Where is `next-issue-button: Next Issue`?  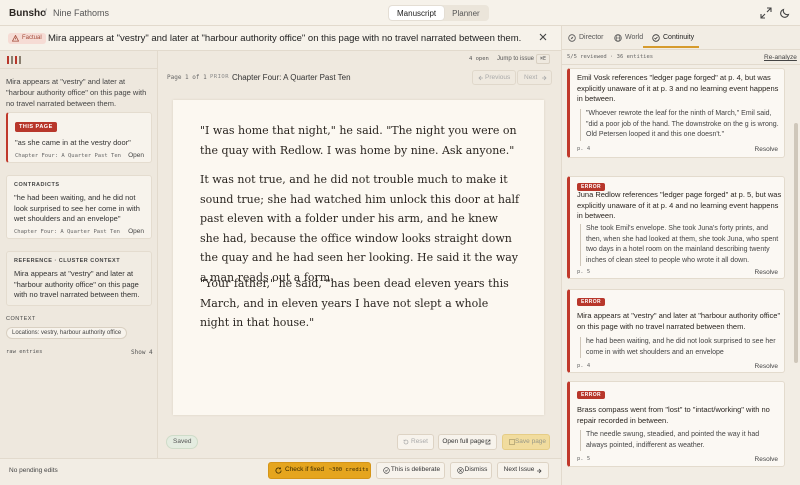
next-issue-button: Next Issue is located at coordinates (523, 470).